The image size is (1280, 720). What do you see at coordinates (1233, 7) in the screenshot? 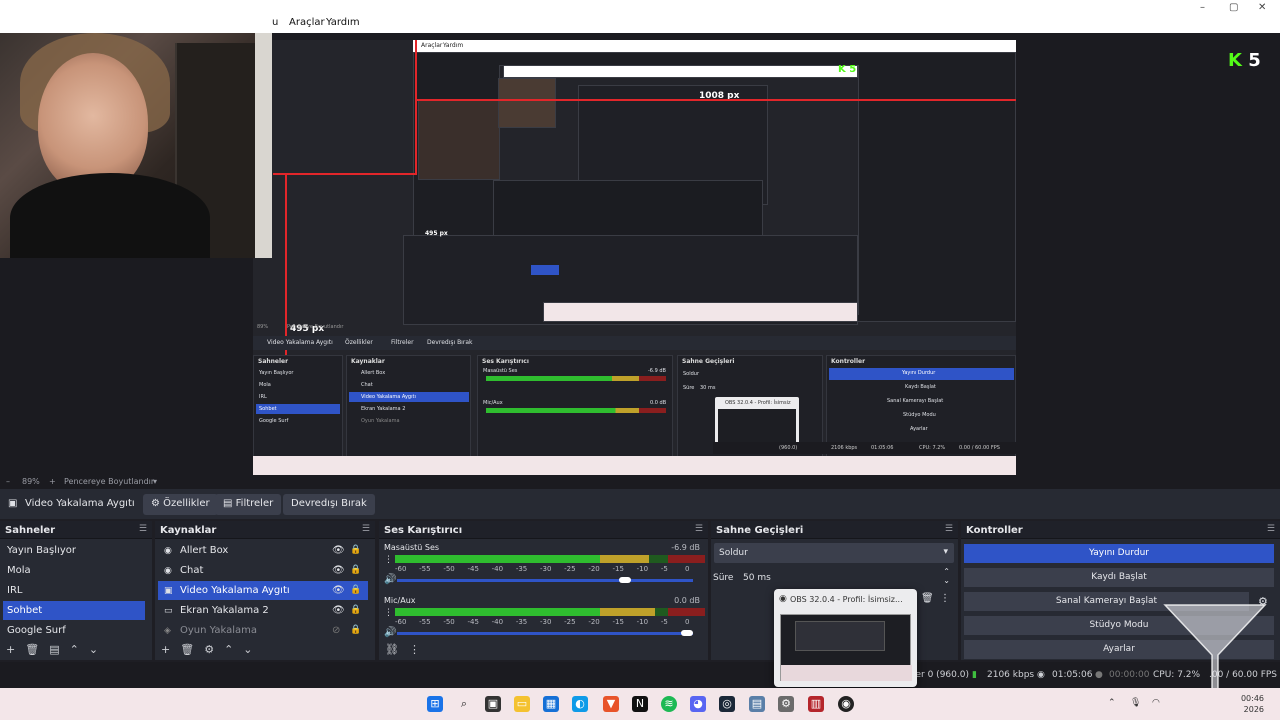
I see `maximize-icon: ▢` at bounding box center [1233, 7].